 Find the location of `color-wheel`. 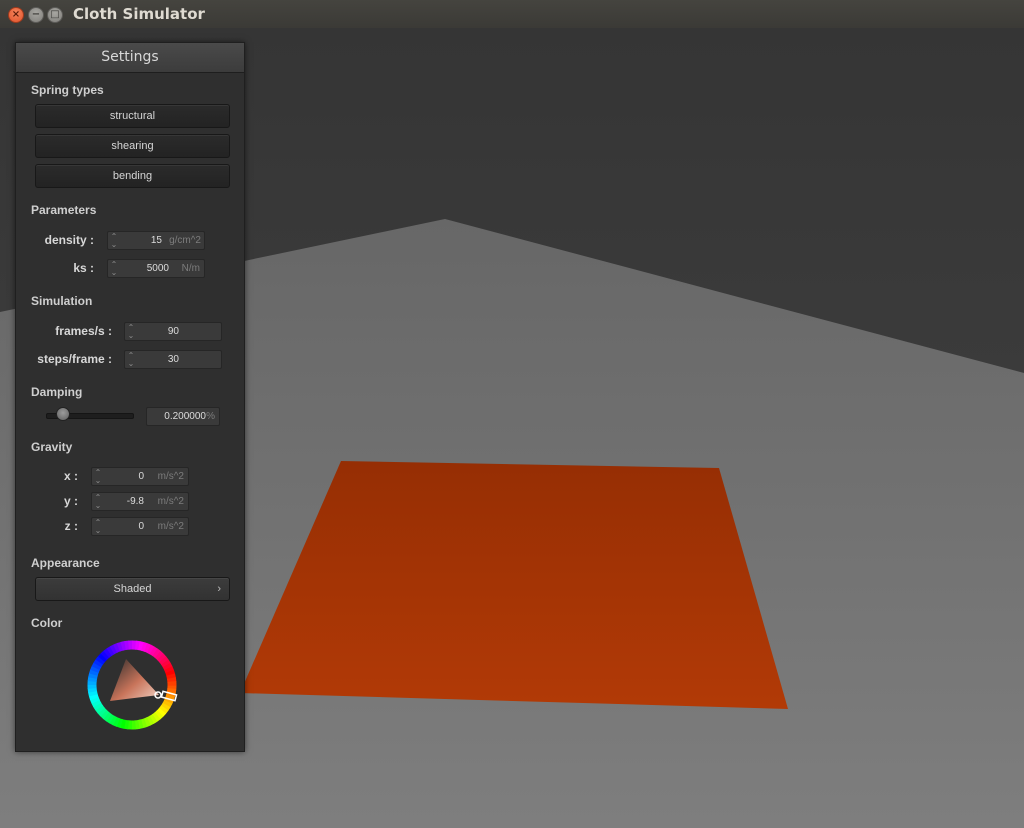

color-wheel is located at coordinates (132, 685).